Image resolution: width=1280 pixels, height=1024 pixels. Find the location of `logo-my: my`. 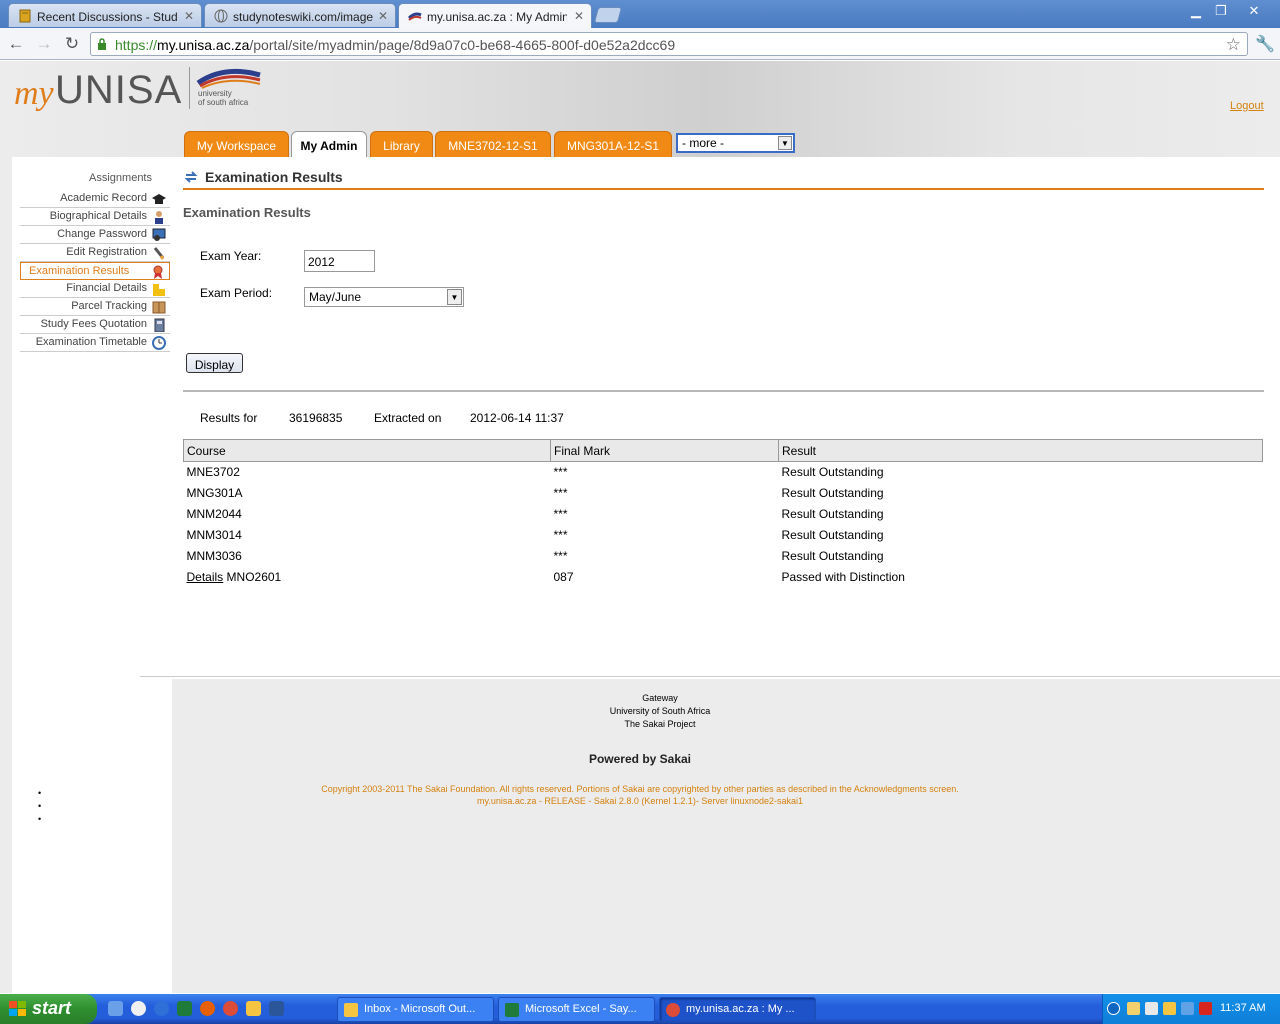

logo-my: my is located at coordinates (34, 93).